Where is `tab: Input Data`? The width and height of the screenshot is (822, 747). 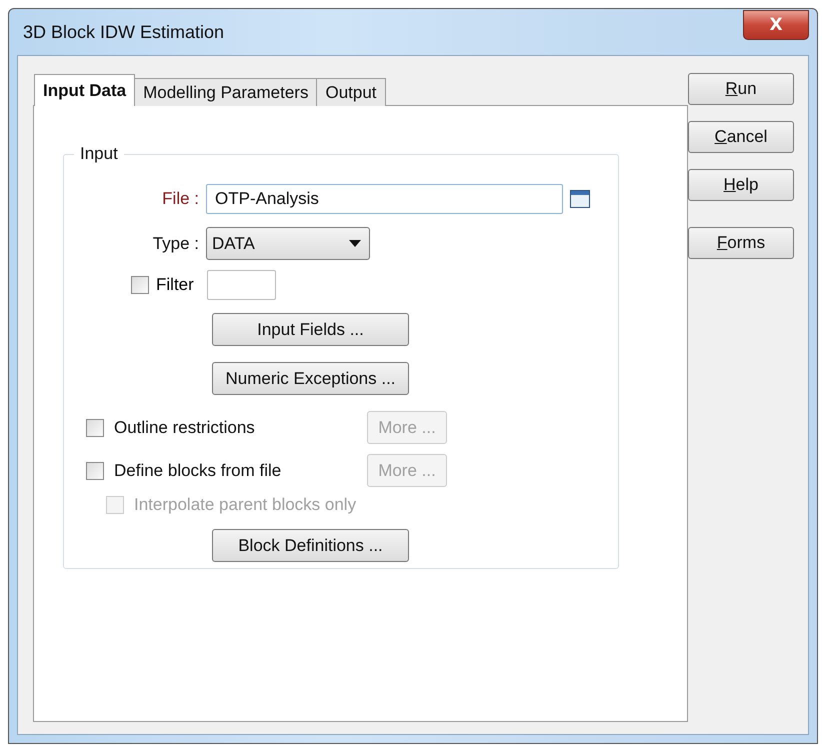
tab: Input Data is located at coordinates (85, 90).